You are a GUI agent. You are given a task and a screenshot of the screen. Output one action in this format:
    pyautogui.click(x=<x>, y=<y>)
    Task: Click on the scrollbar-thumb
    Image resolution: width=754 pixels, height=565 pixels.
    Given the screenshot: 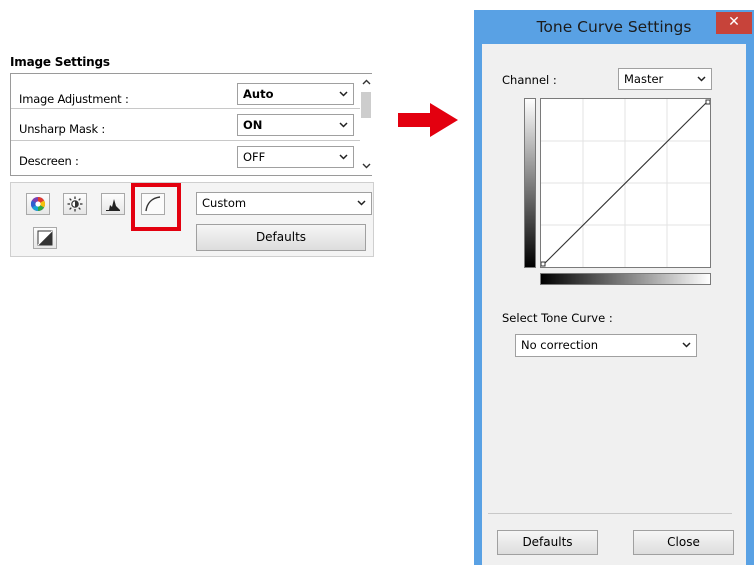 What is the action you would take?
    pyautogui.click(x=366, y=105)
    